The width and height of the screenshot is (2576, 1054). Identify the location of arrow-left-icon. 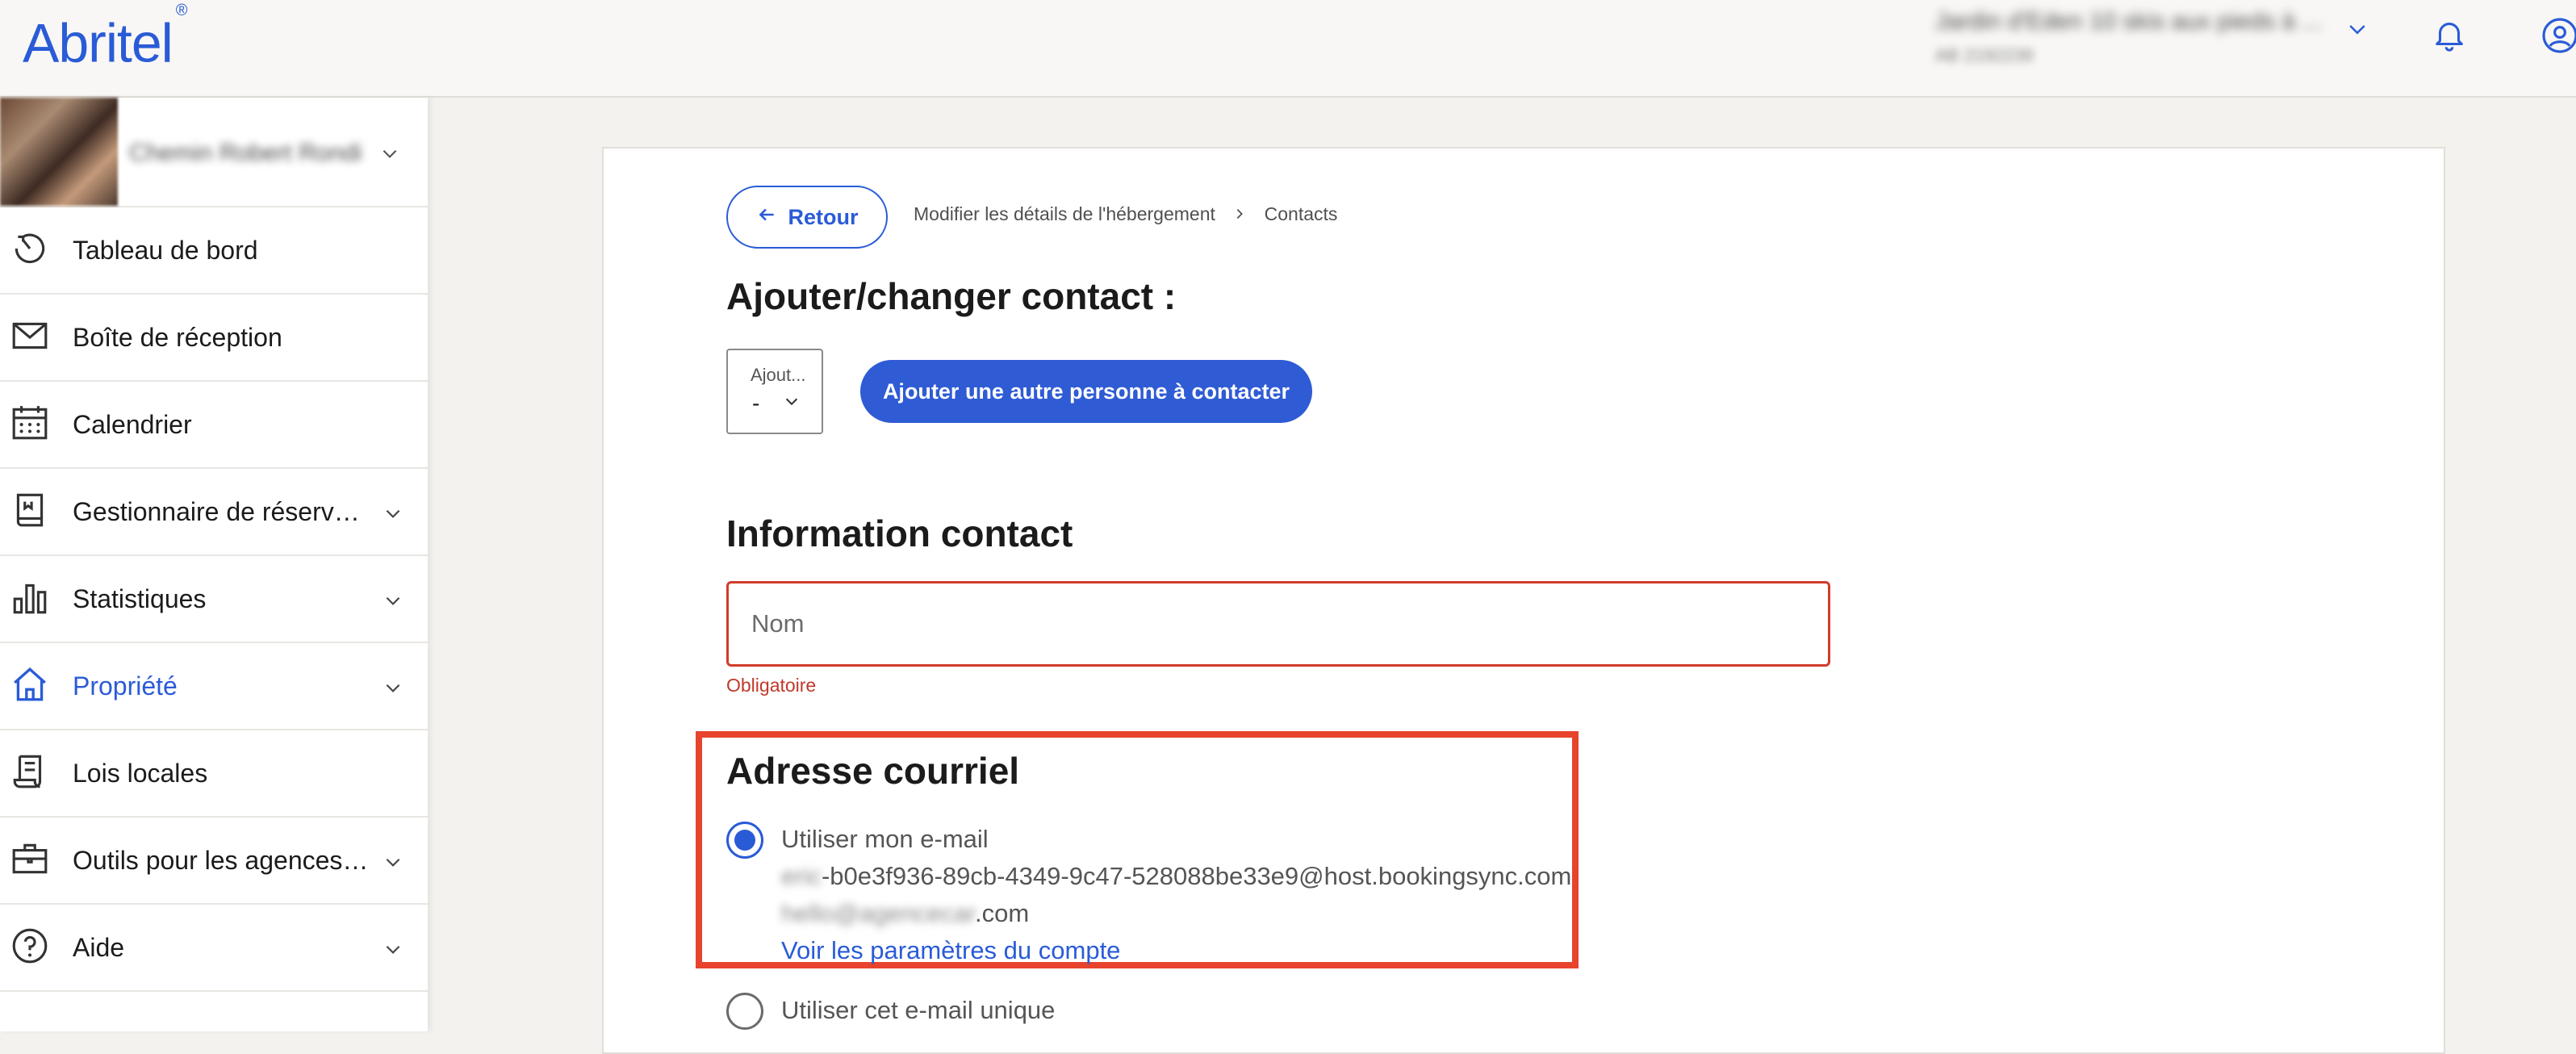
(766, 217).